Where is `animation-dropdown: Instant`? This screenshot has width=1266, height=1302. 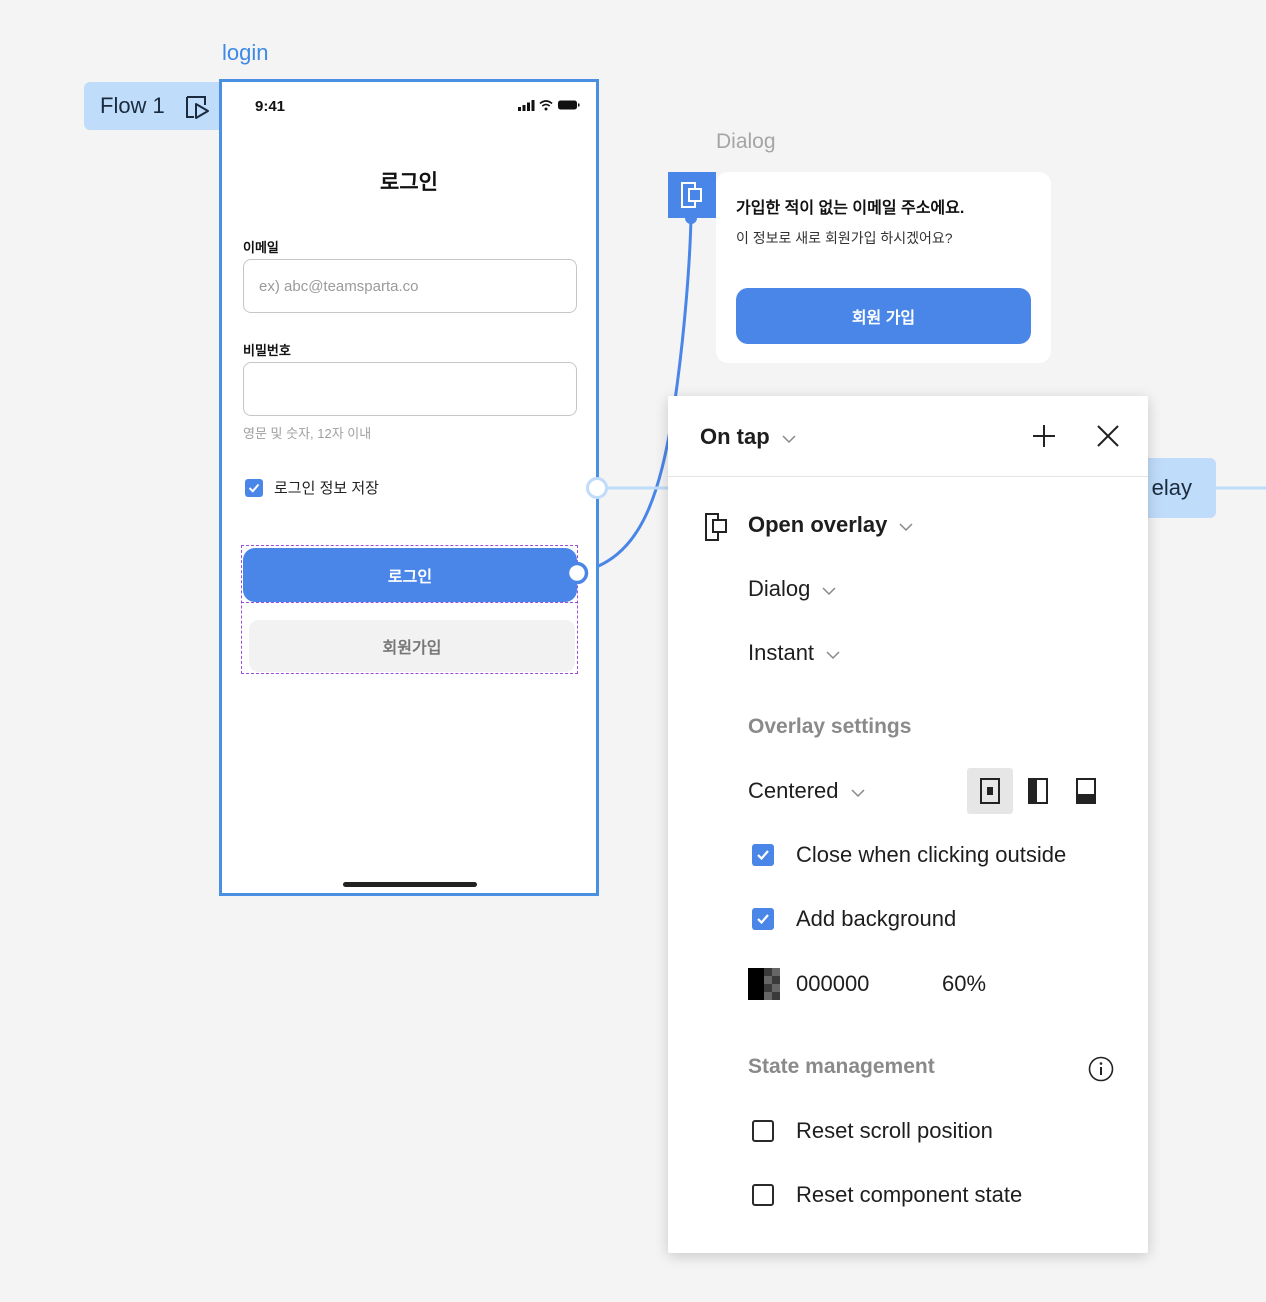 animation-dropdown: Instant is located at coordinates (794, 653).